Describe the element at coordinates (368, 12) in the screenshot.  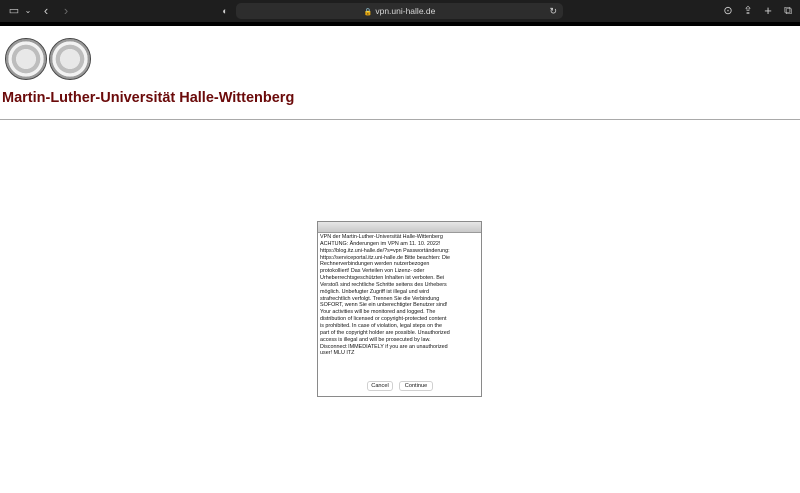
I see `lock-icon: 🔒` at that location.